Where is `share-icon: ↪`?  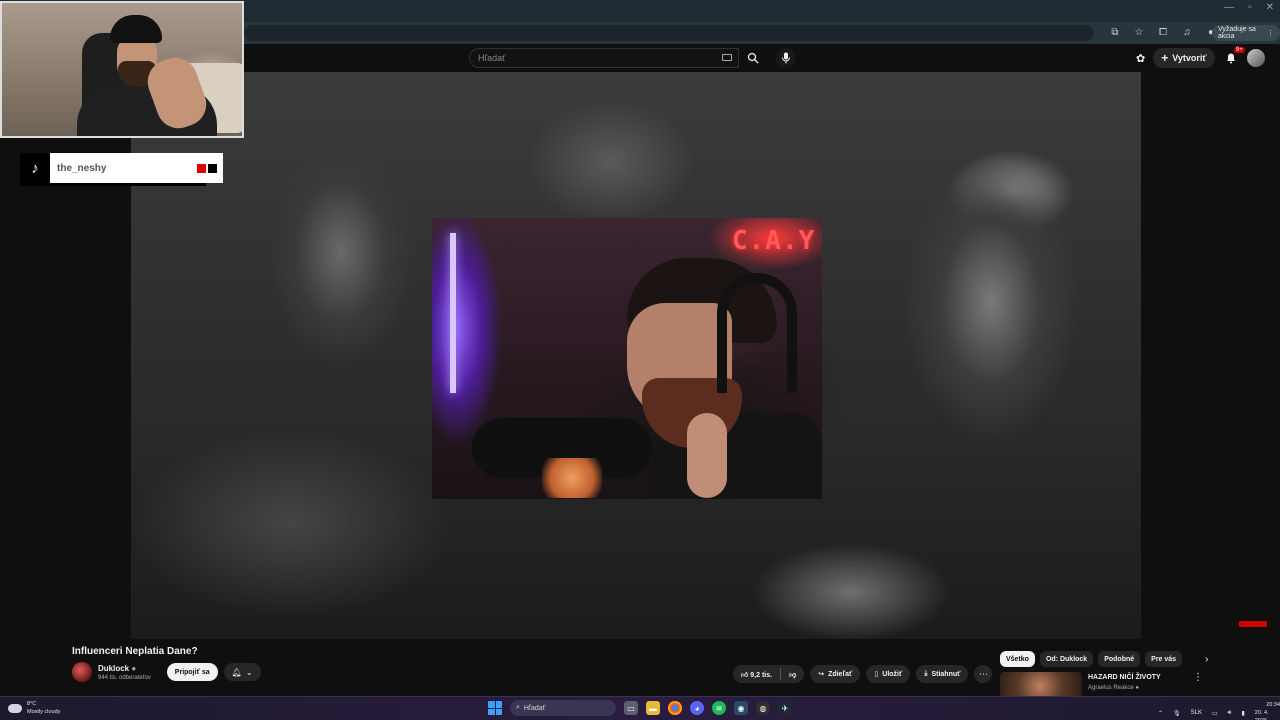 share-icon: ↪ is located at coordinates (821, 674).